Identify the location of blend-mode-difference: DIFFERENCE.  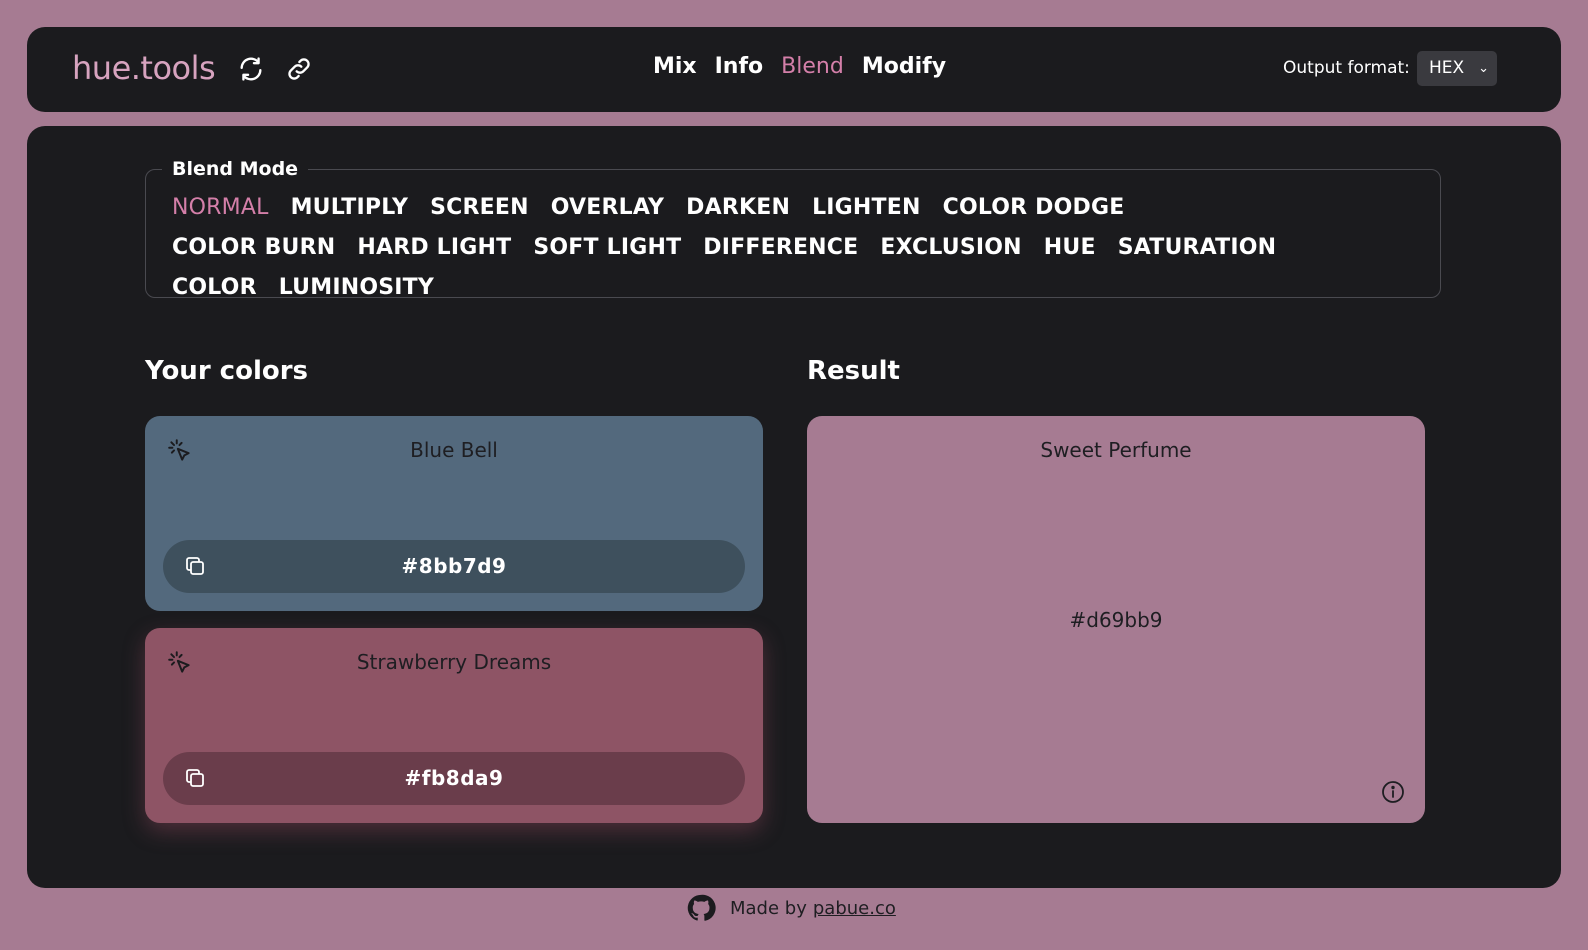
(780, 247).